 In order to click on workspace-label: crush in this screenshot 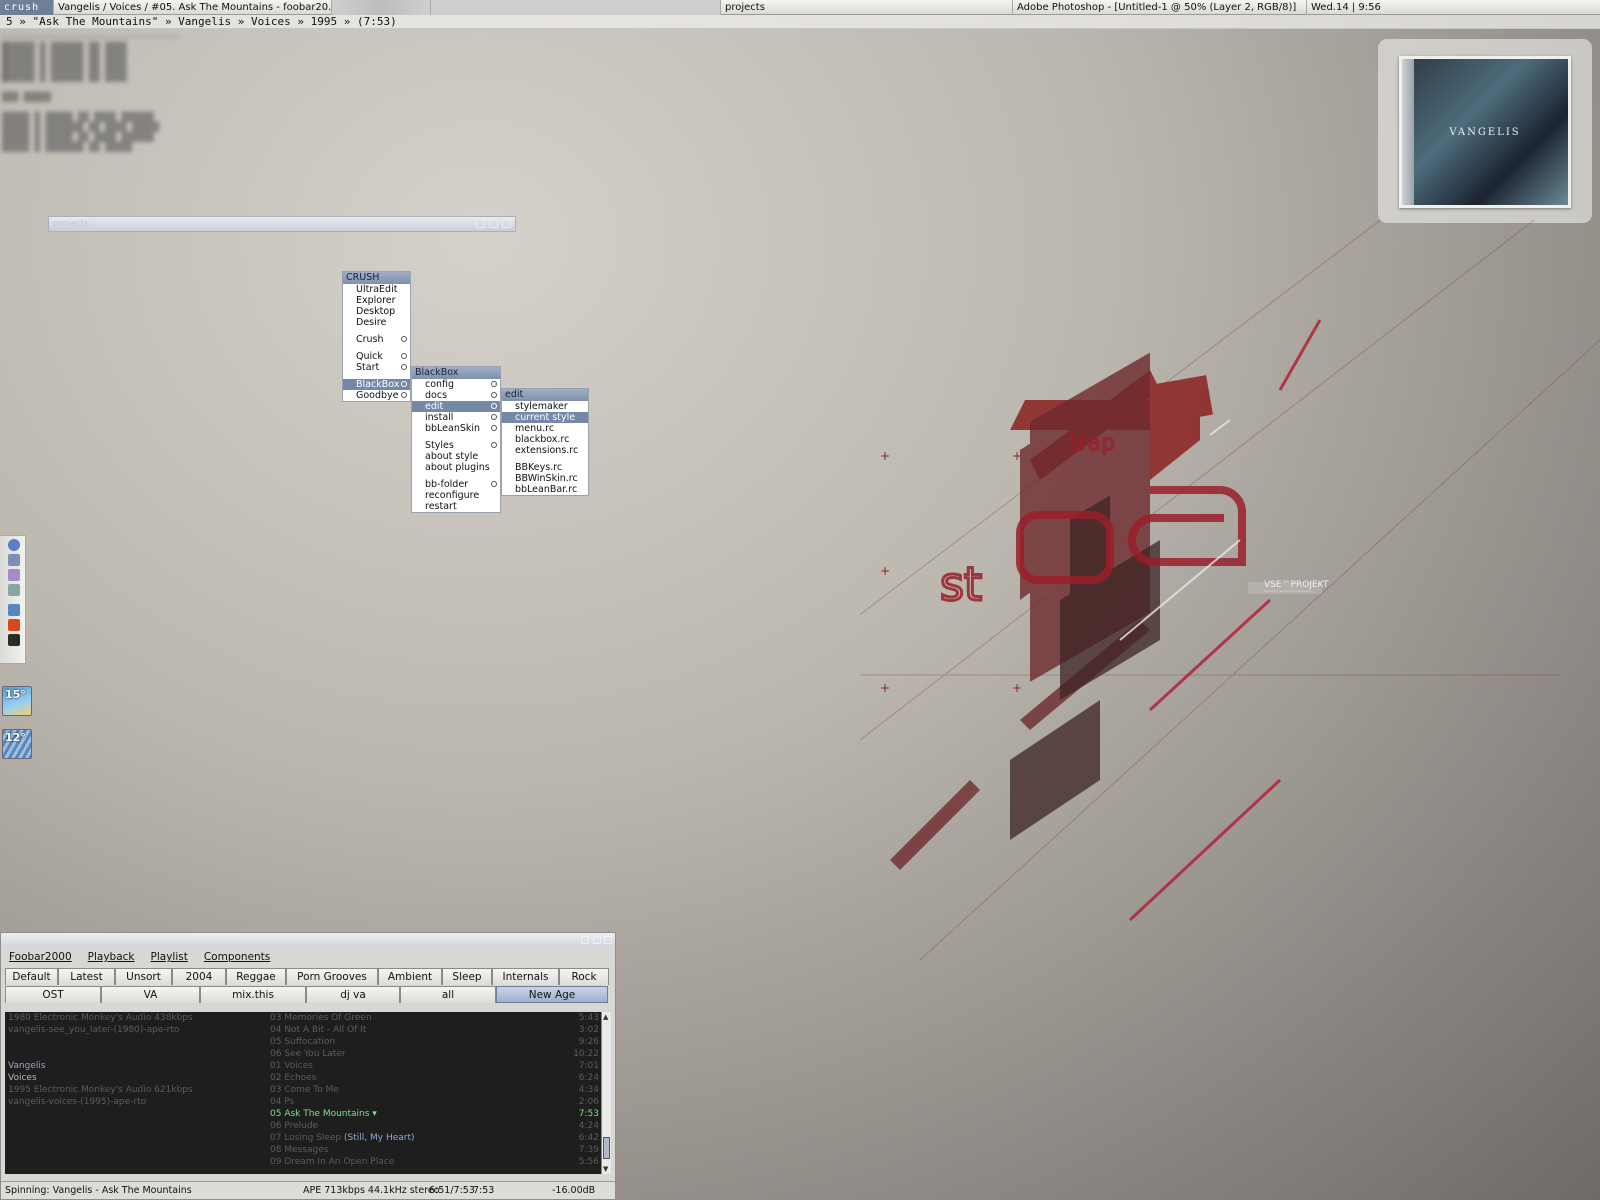, I will do `click(27, 7)`.